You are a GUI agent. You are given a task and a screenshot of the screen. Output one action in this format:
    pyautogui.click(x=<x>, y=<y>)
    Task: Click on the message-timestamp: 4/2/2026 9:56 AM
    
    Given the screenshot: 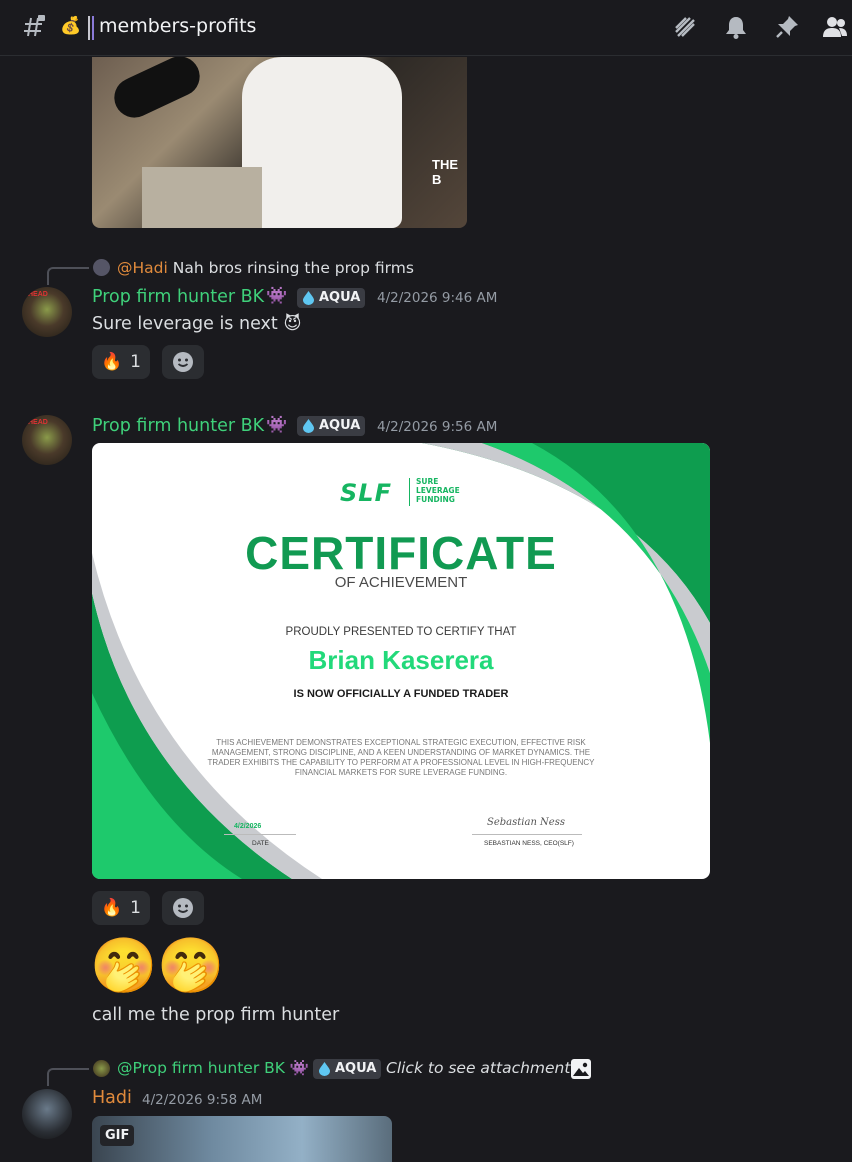 What is the action you would take?
    pyautogui.click(x=437, y=427)
    